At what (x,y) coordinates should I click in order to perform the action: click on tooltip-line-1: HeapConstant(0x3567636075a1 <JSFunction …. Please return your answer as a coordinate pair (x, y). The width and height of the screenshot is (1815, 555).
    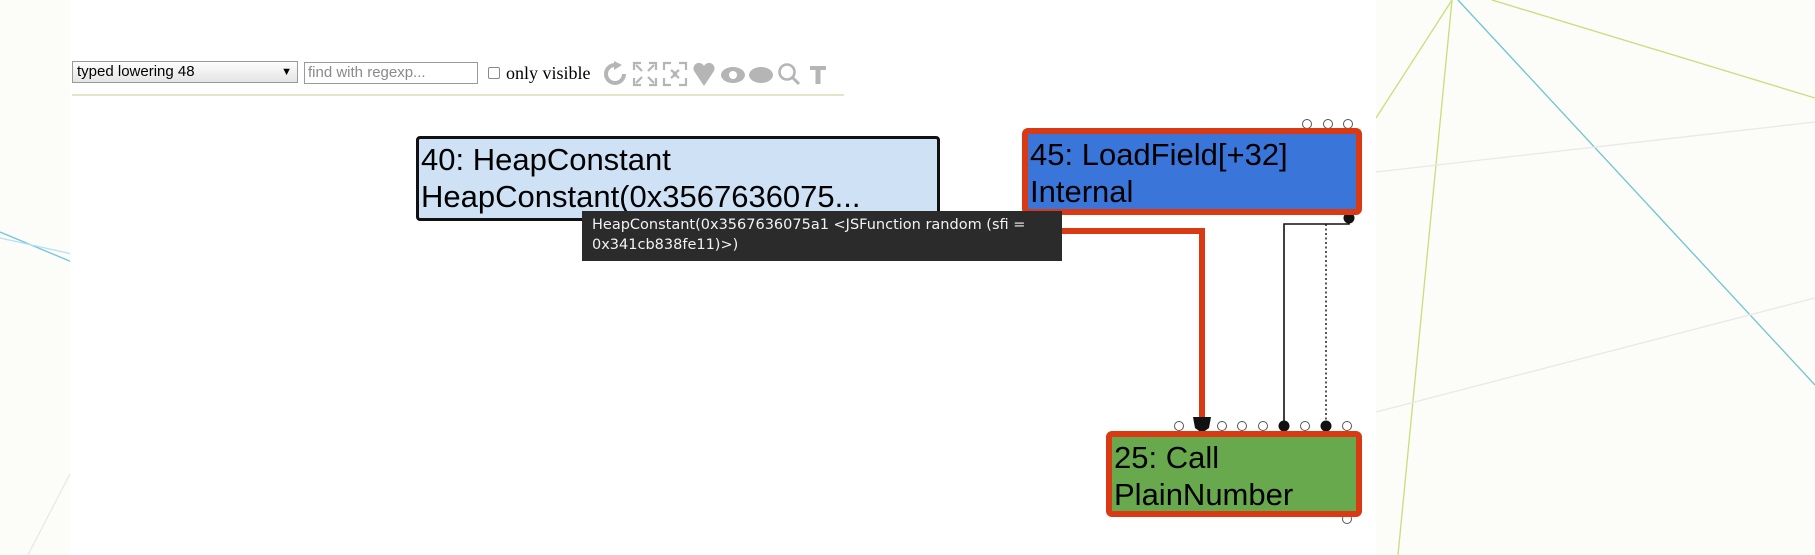
    Looking at the image, I should click on (809, 225).